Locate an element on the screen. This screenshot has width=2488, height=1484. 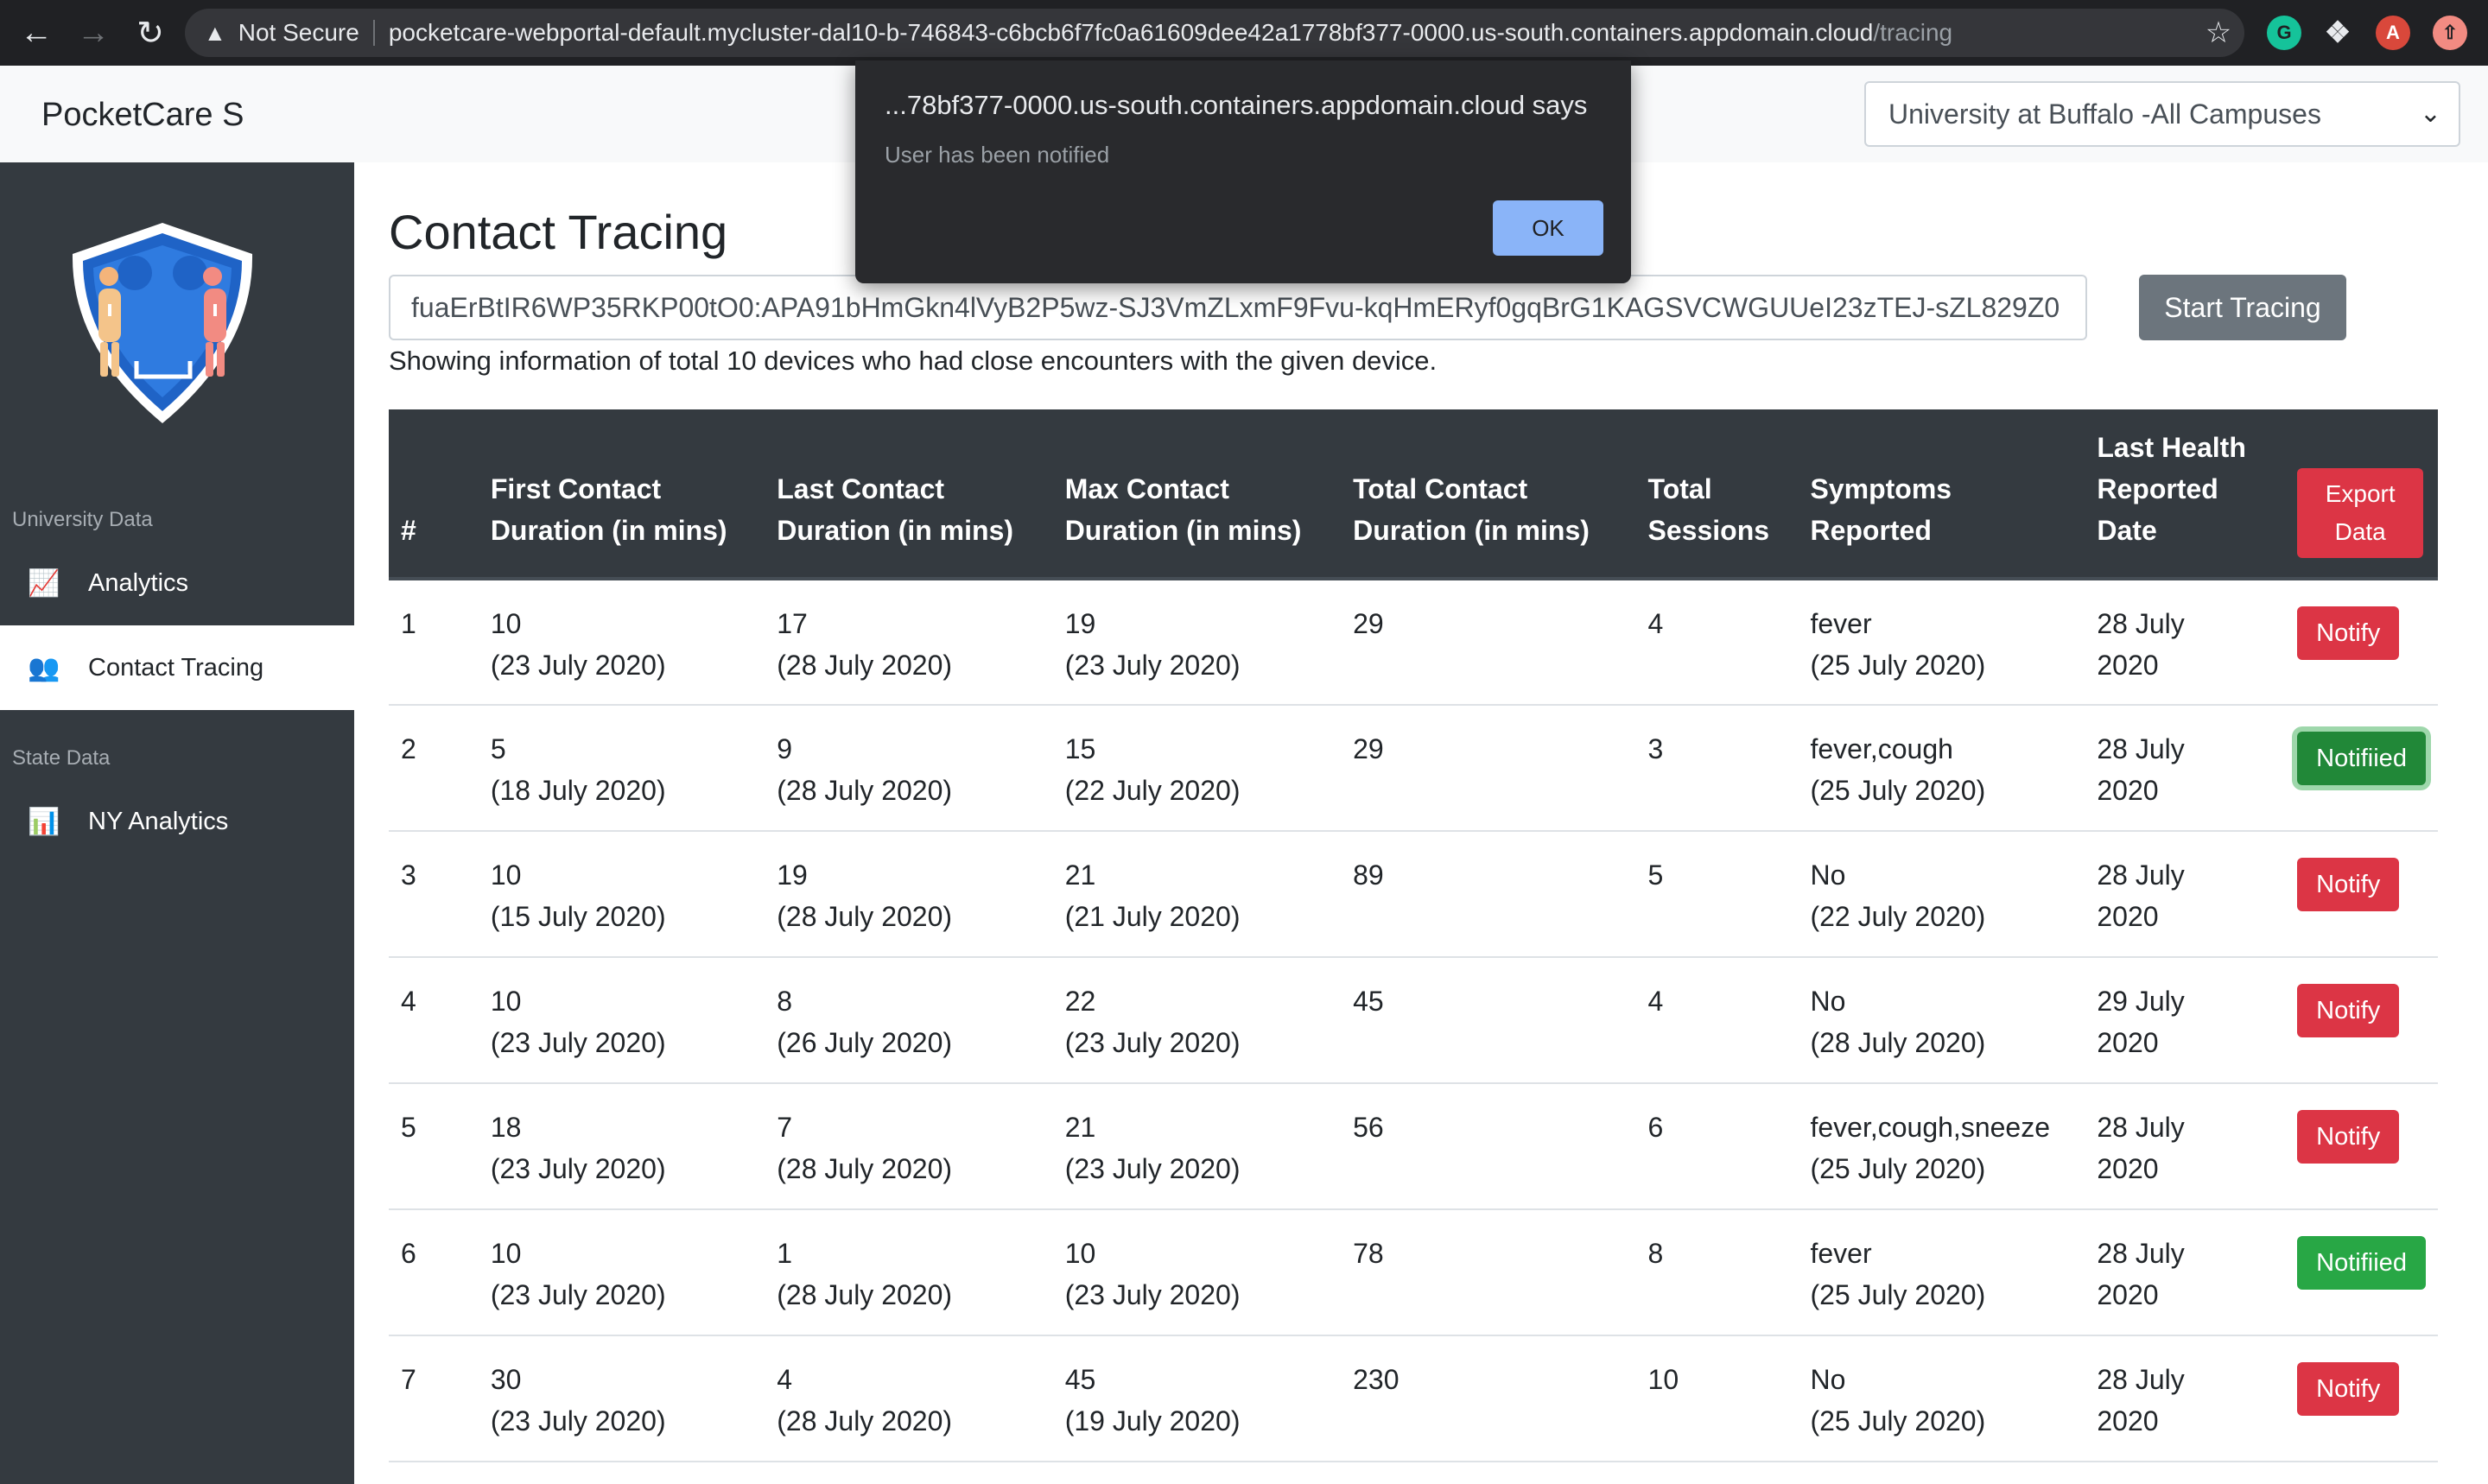
cell-value: 1 is located at coordinates (785, 1253).